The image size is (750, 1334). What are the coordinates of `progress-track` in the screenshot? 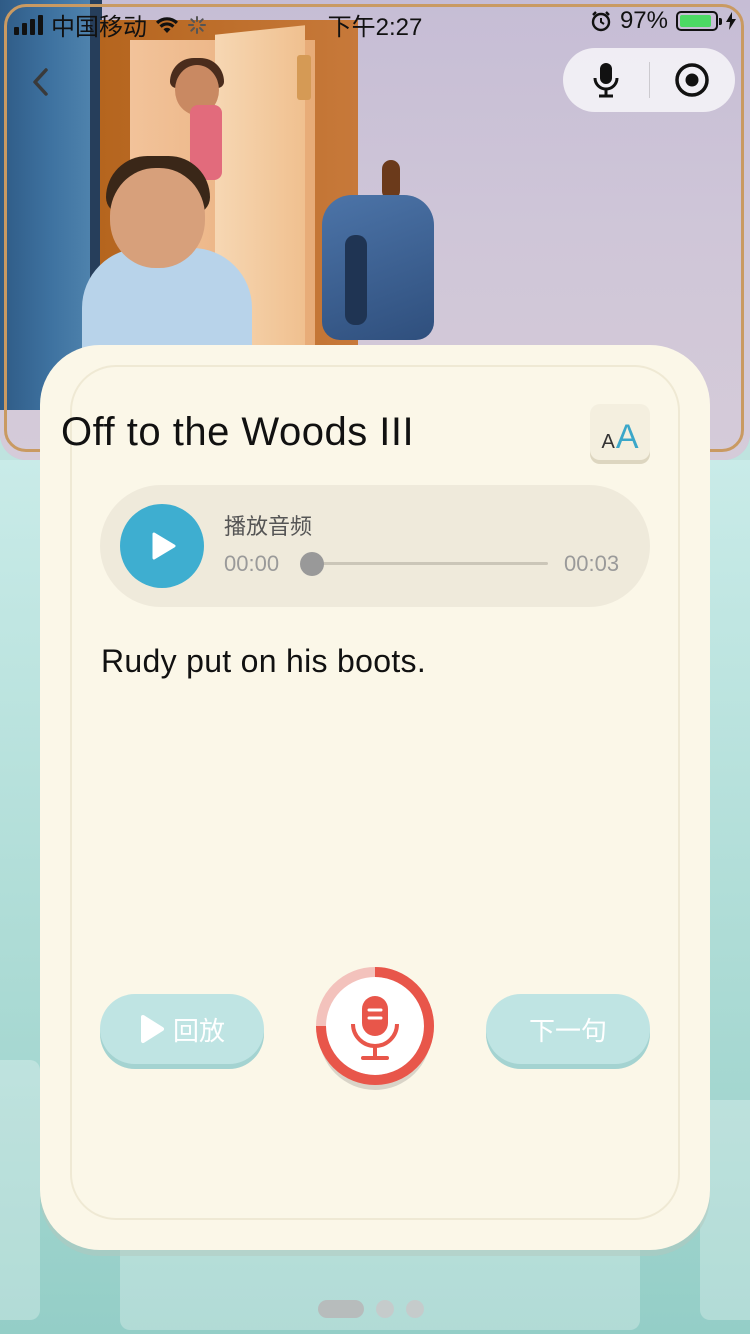 It's located at (430, 563).